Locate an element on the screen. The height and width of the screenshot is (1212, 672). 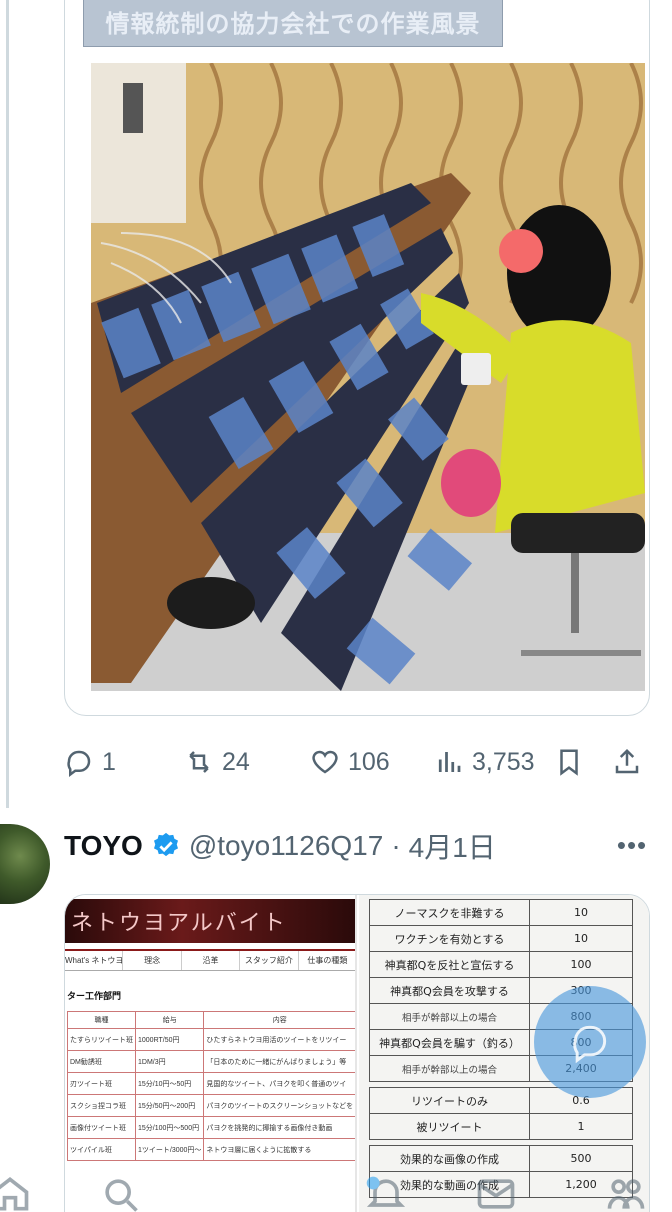
image-caption-banner: 情報統制の協力会社での作業風景 is located at coordinates (293, 23).